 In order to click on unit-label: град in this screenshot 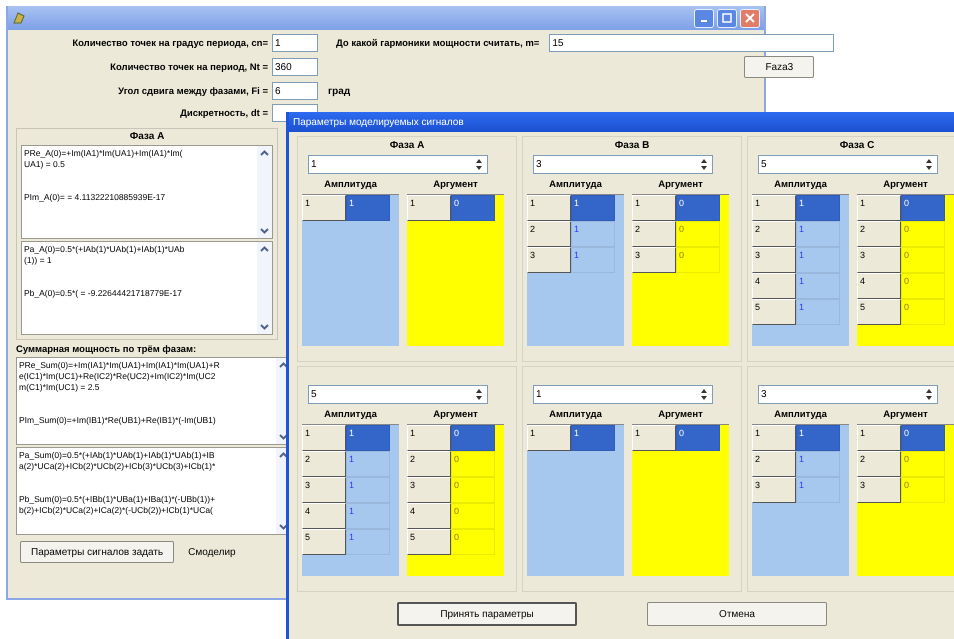, I will do `click(338, 91)`.